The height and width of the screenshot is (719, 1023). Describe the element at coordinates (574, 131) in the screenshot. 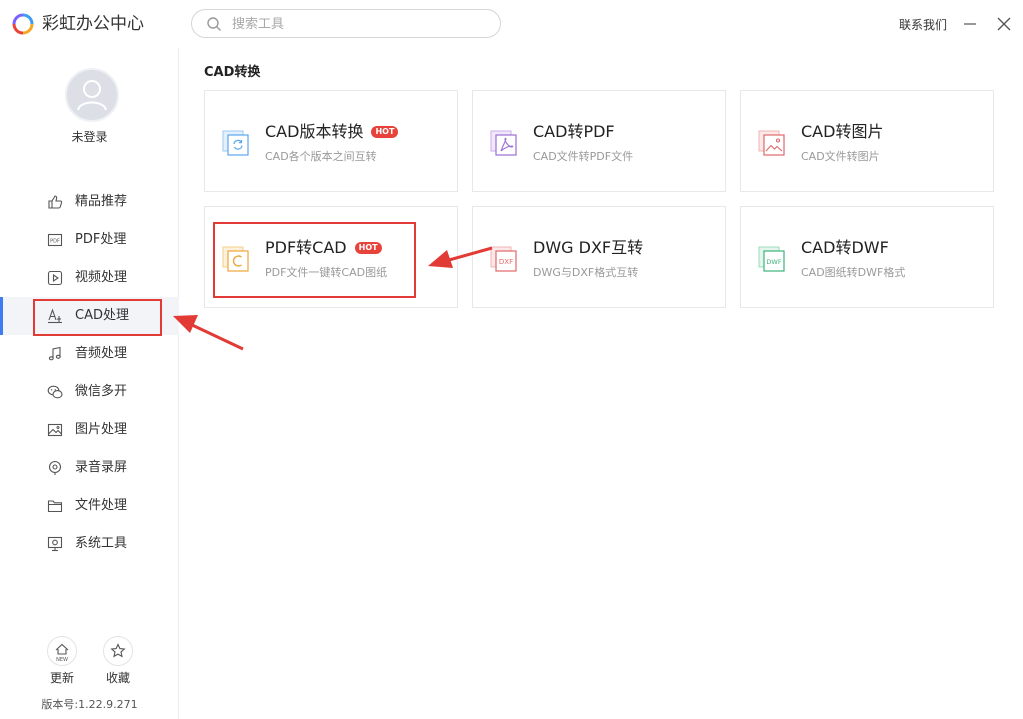

I see `card-title: CAD转PDF` at that location.